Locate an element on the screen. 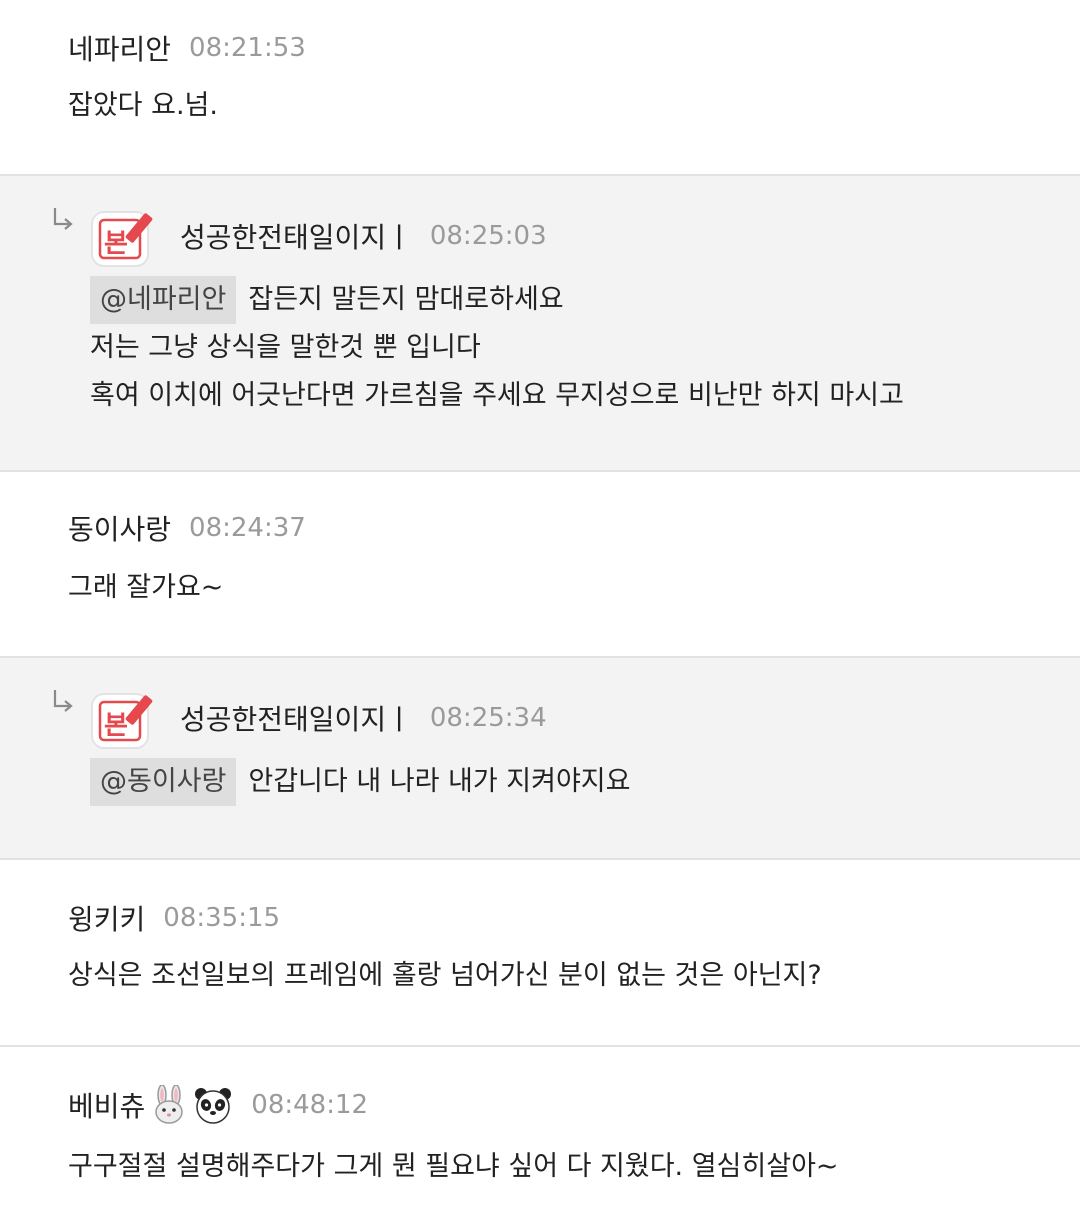 The height and width of the screenshot is (1217, 1080). comment-header: 베비츄 08:48:12 is located at coordinates (218, 1105).